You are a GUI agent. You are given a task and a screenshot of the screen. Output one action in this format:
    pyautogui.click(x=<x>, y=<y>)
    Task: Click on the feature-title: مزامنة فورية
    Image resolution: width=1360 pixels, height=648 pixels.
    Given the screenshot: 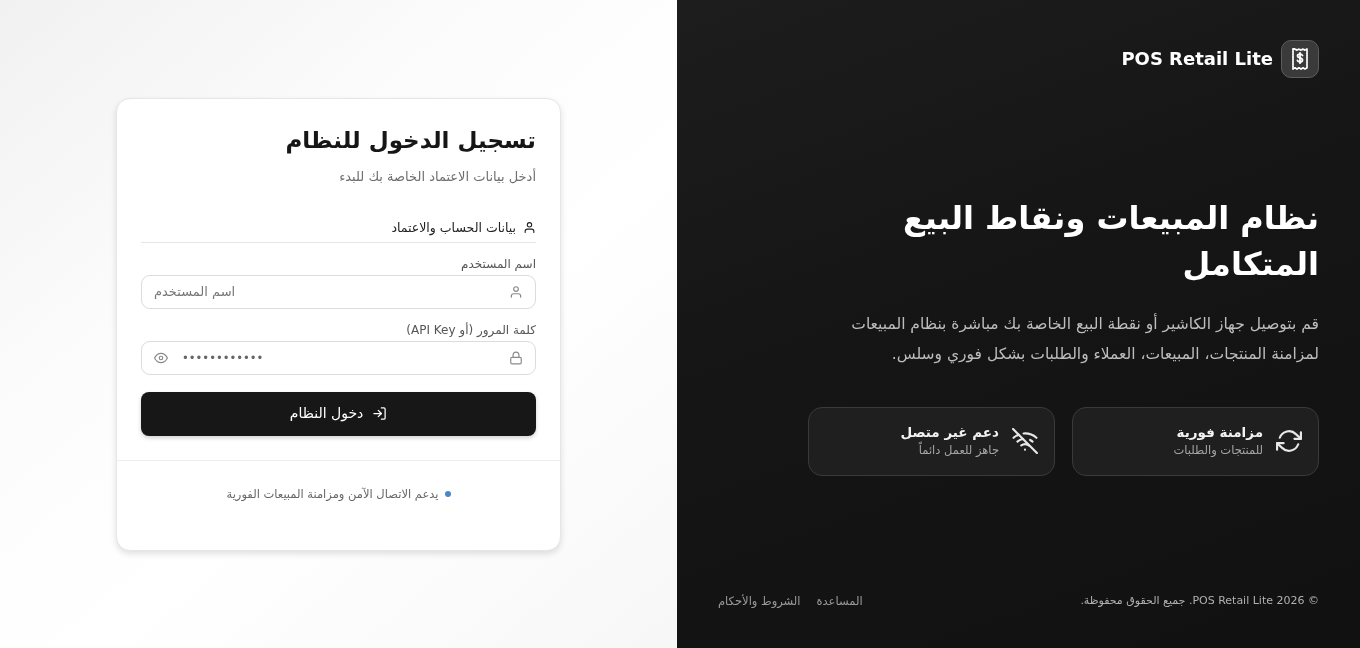 What is the action you would take?
    pyautogui.click(x=1219, y=432)
    